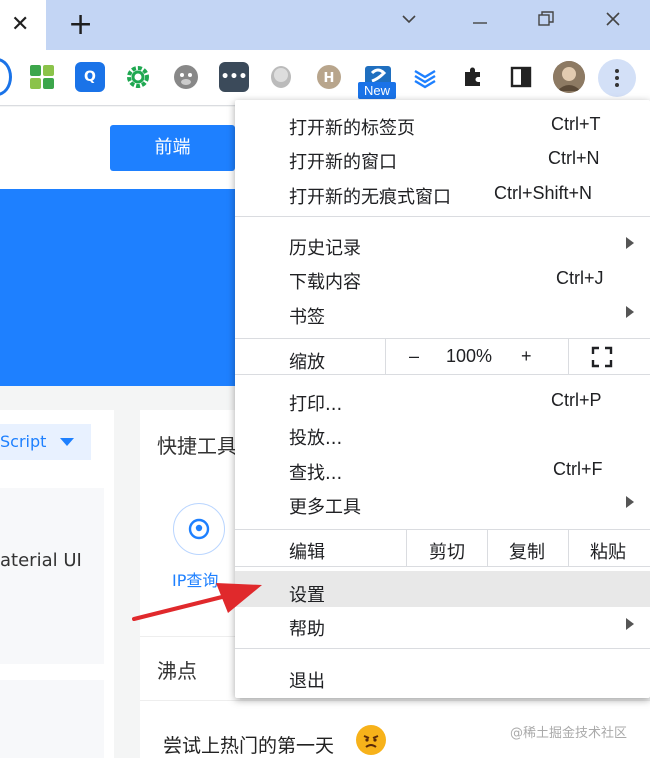 This screenshot has width=650, height=758. What do you see at coordinates (473, 77) in the screenshot?
I see `puzzle-icon` at bounding box center [473, 77].